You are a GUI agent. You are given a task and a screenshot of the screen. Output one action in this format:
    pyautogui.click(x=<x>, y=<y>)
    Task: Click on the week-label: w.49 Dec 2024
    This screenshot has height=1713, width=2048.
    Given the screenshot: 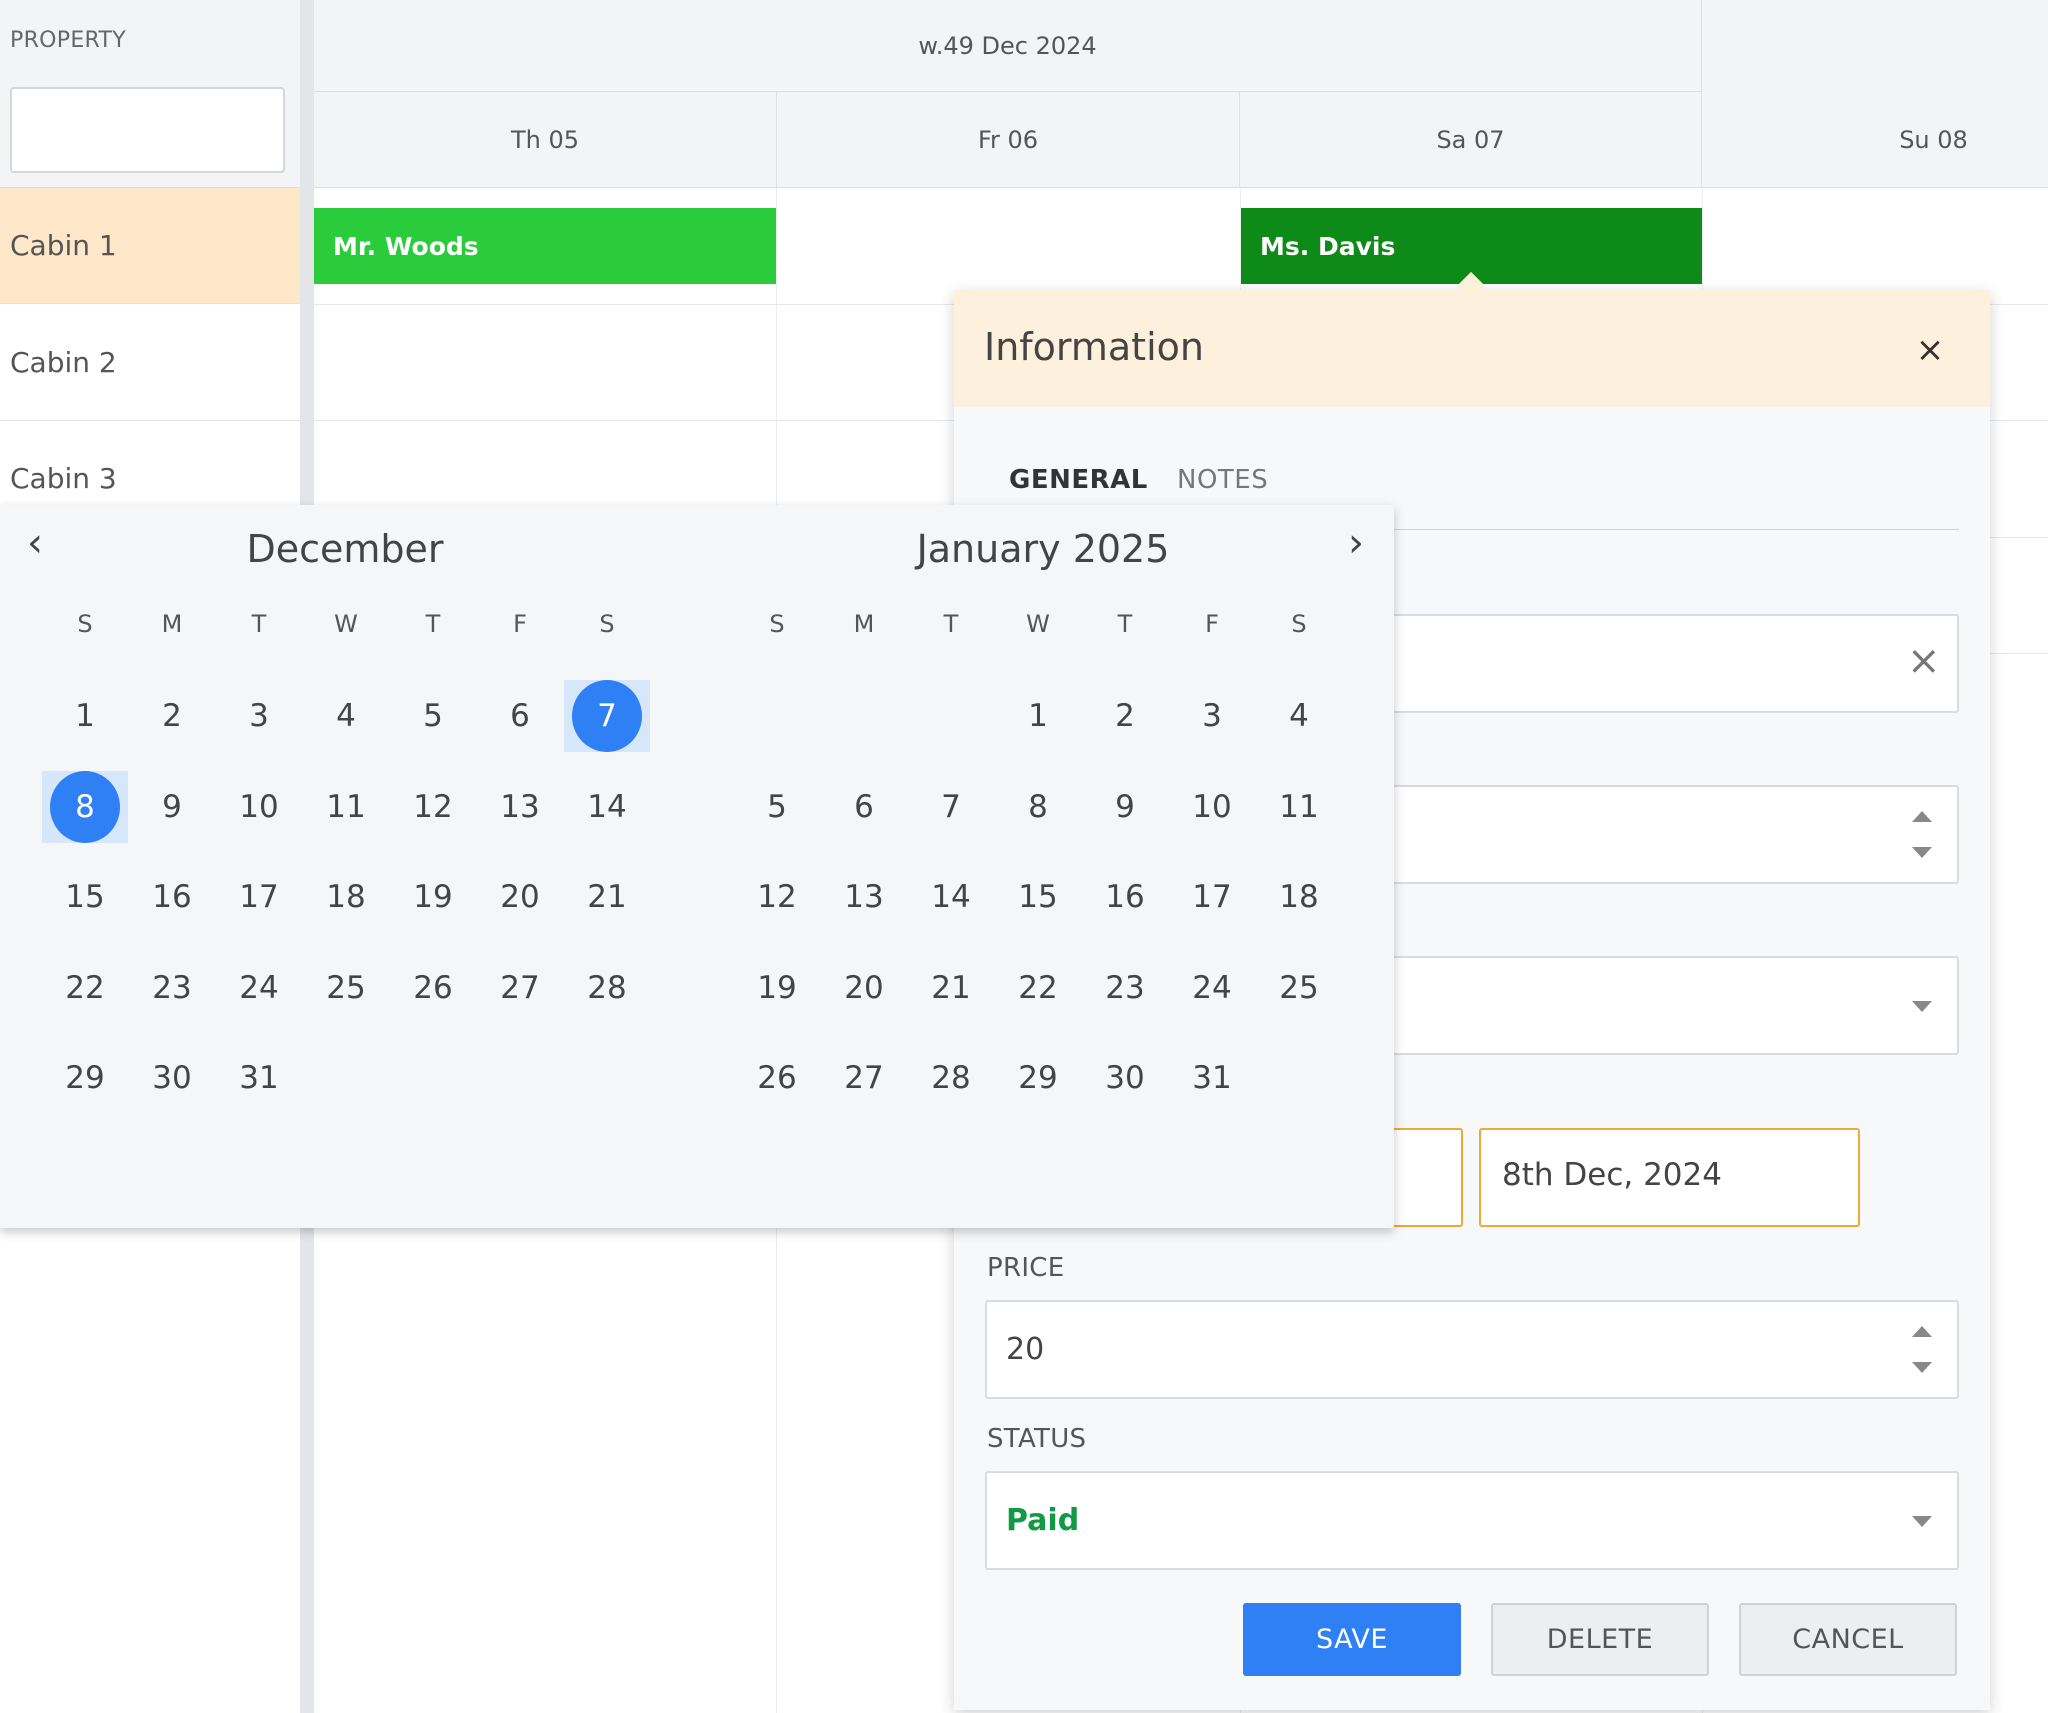 What is the action you would take?
    pyautogui.click(x=1008, y=46)
    